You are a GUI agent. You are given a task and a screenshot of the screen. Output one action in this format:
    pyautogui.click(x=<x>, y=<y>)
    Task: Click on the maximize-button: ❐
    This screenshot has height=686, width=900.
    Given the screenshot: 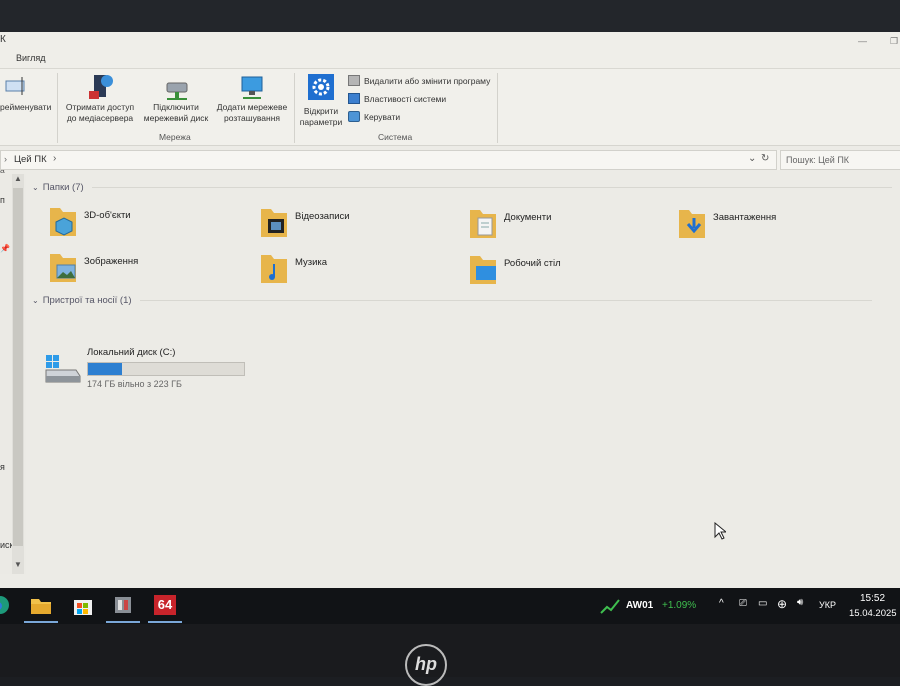 What is the action you would take?
    pyautogui.click(x=895, y=41)
    